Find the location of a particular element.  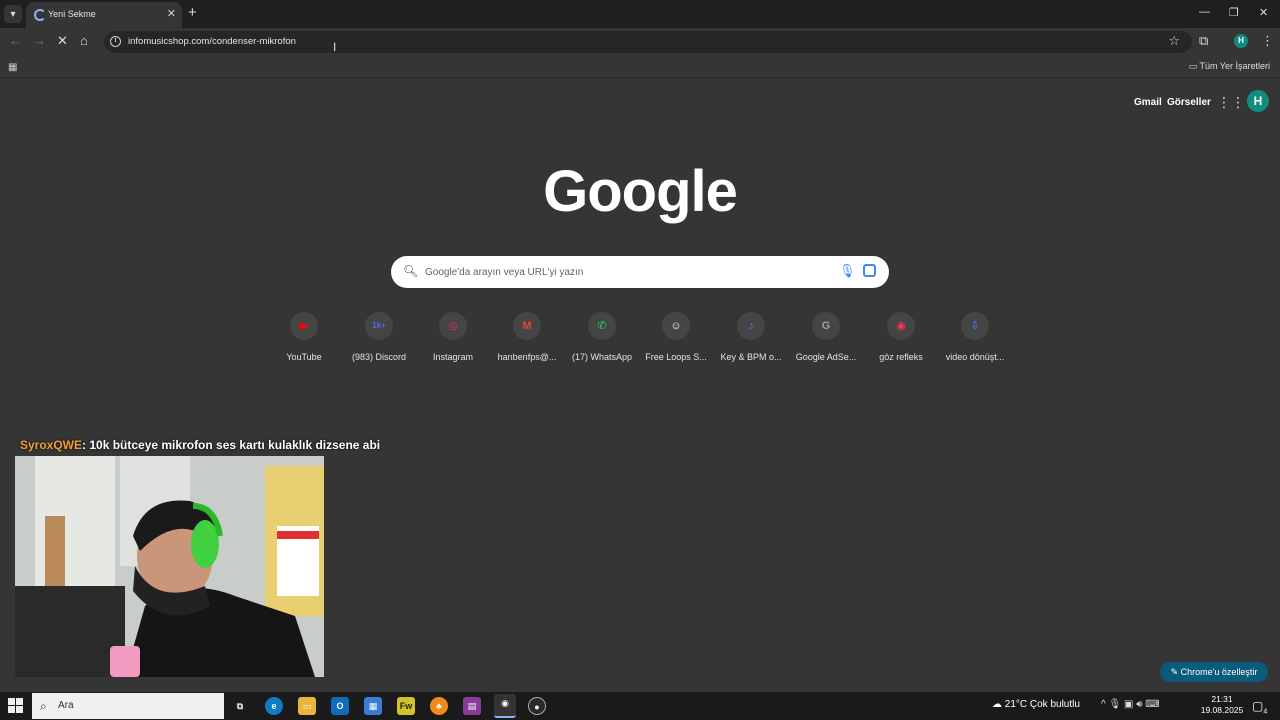

network-icon: ▣ is located at coordinates (1128, 704).